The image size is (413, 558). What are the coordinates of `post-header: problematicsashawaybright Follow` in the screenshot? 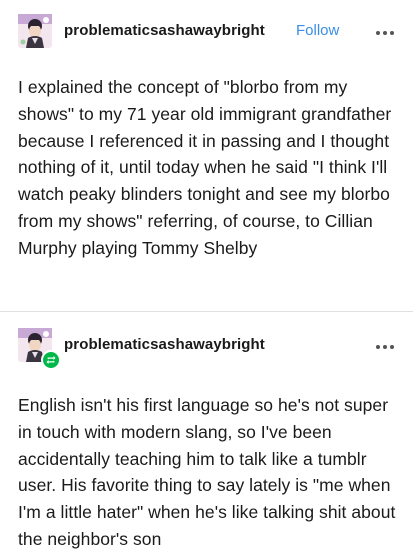 It's located at (206, 31).